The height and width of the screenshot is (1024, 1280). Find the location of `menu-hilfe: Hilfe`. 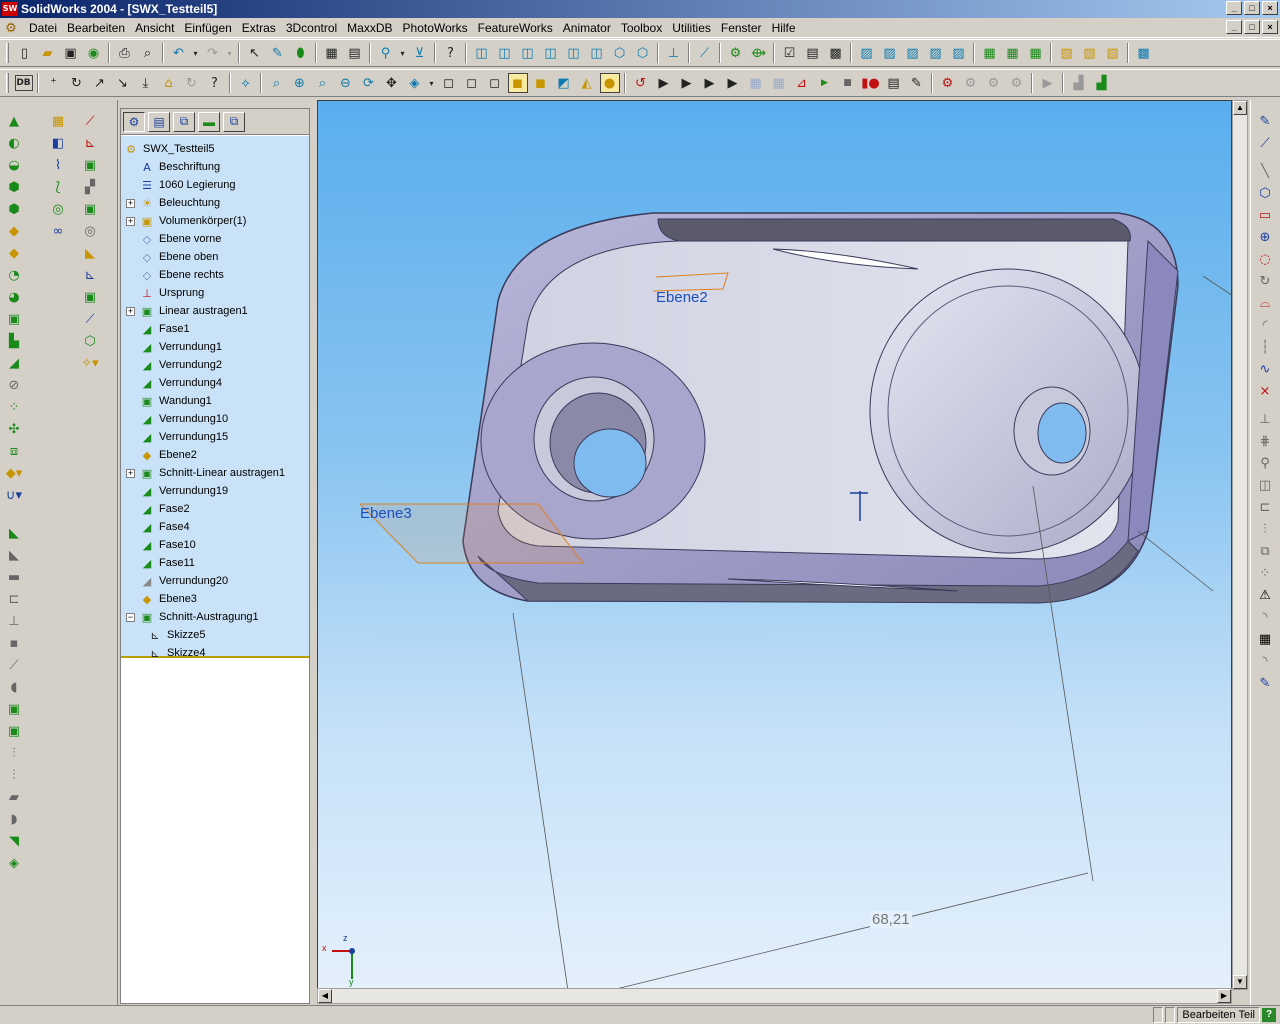

menu-hilfe: Hilfe is located at coordinates (784, 28).